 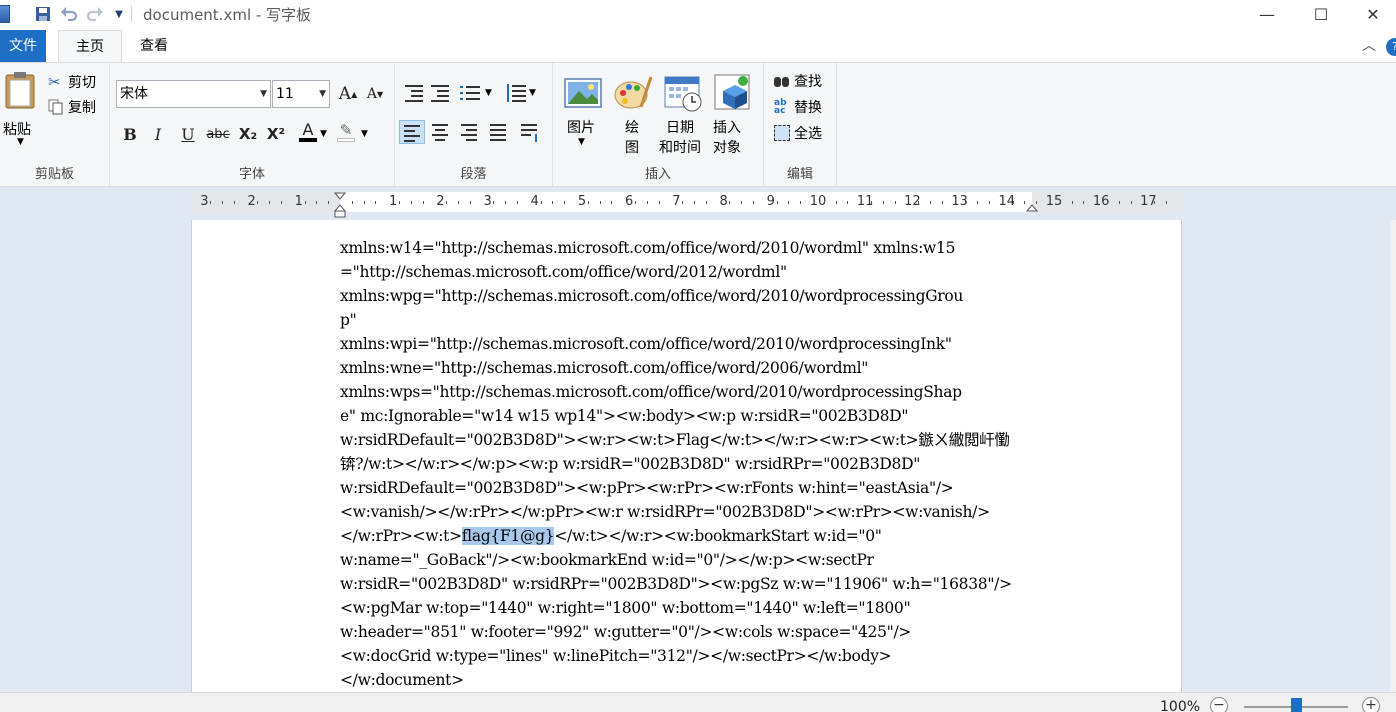 What do you see at coordinates (727, 148) in the screenshot?
I see `object-label-line2: 对象` at bounding box center [727, 148].